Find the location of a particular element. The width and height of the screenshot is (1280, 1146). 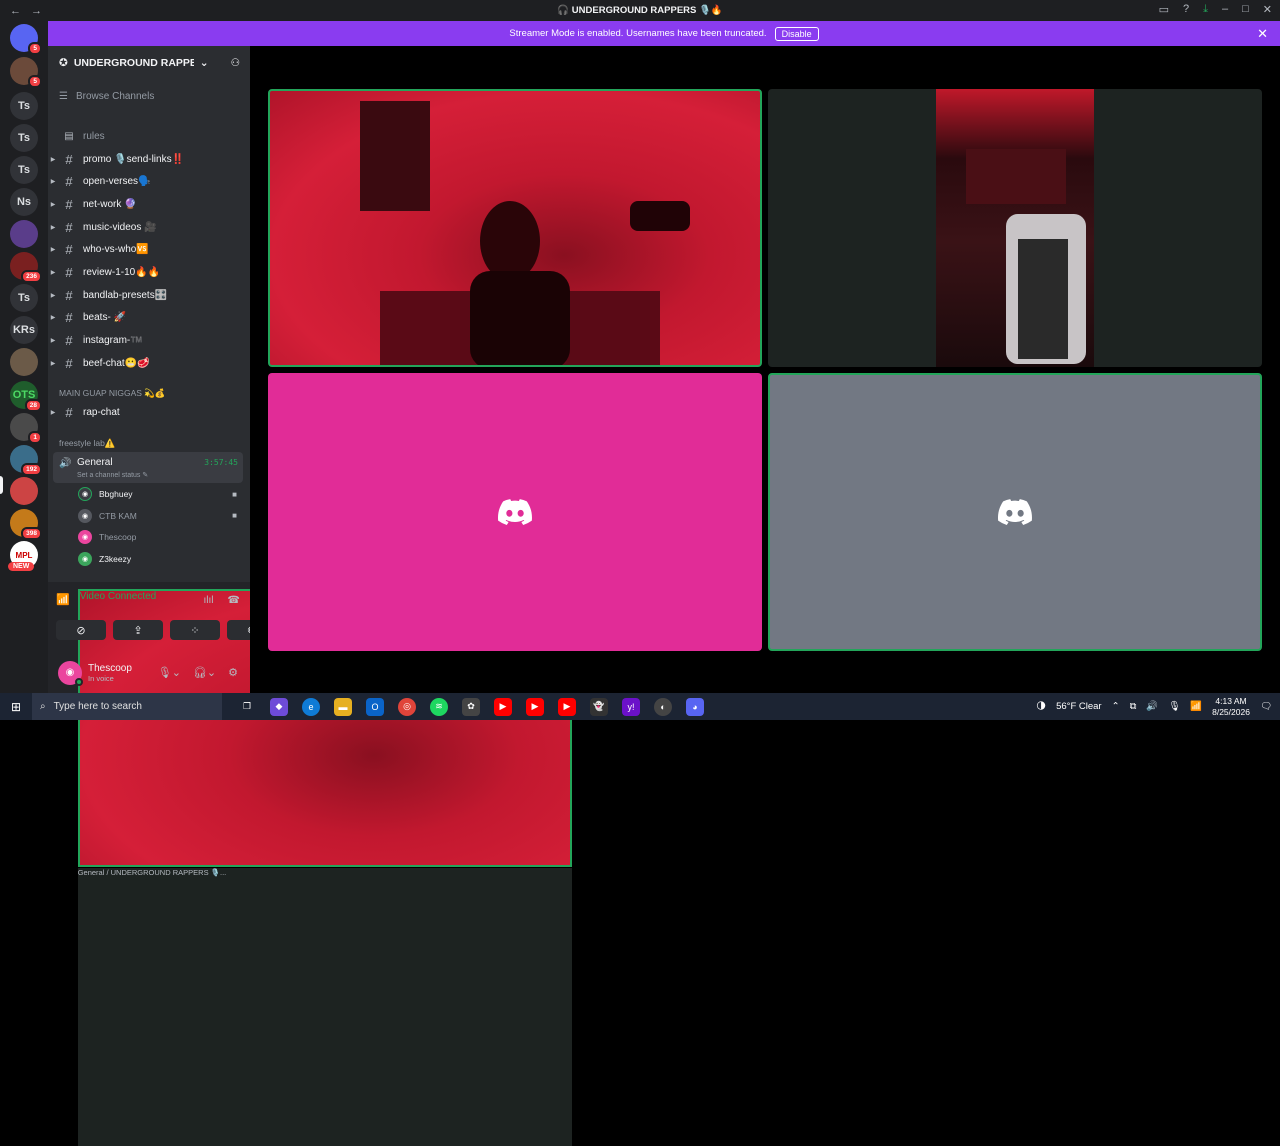

copilot-icon: ◆ is located at coordinates (279, 706).